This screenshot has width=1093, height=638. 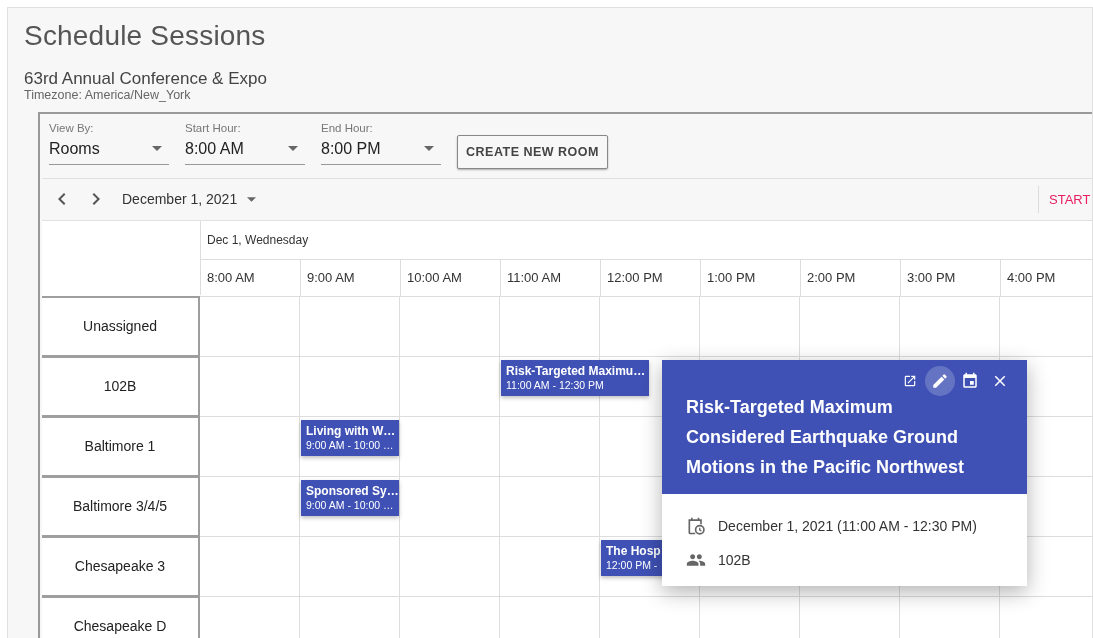 I want to click on time-header: 3:00 PM, so click(x=951, y=277).